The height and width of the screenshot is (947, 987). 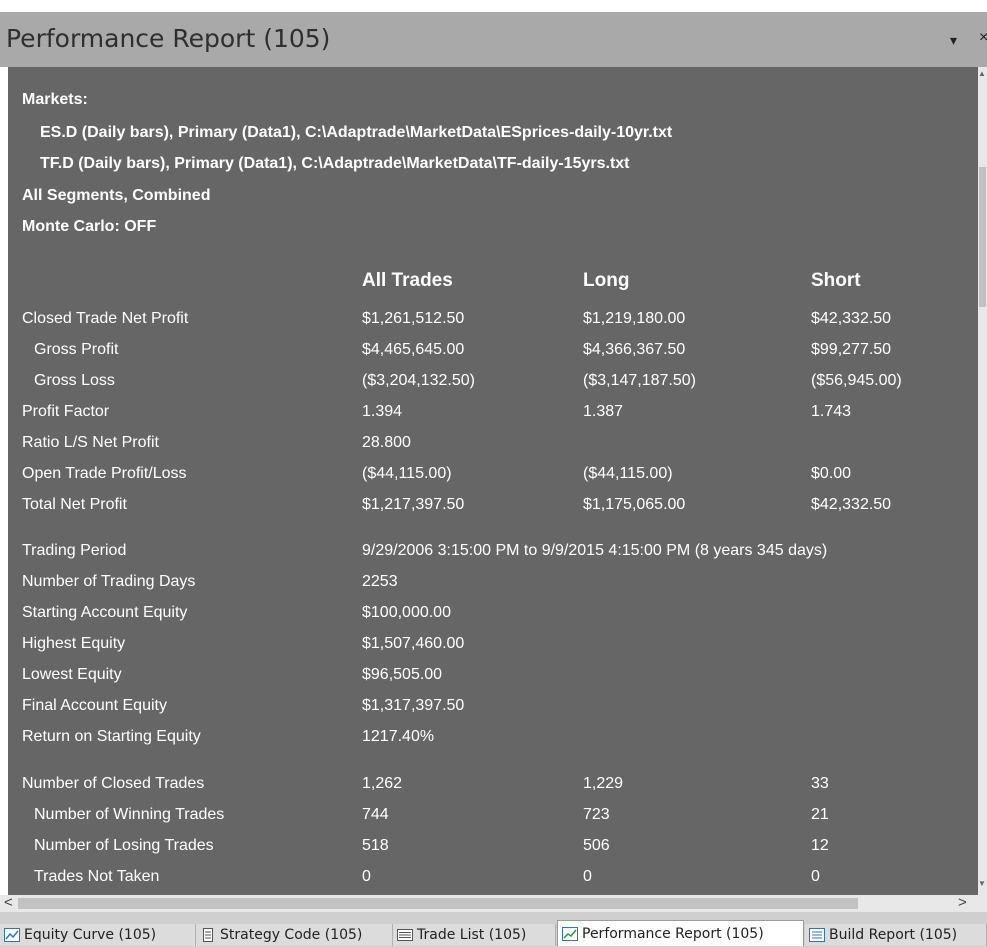 I want to click on tab-strategy-code: Strategy Code (105), so click(x=294, y=935).